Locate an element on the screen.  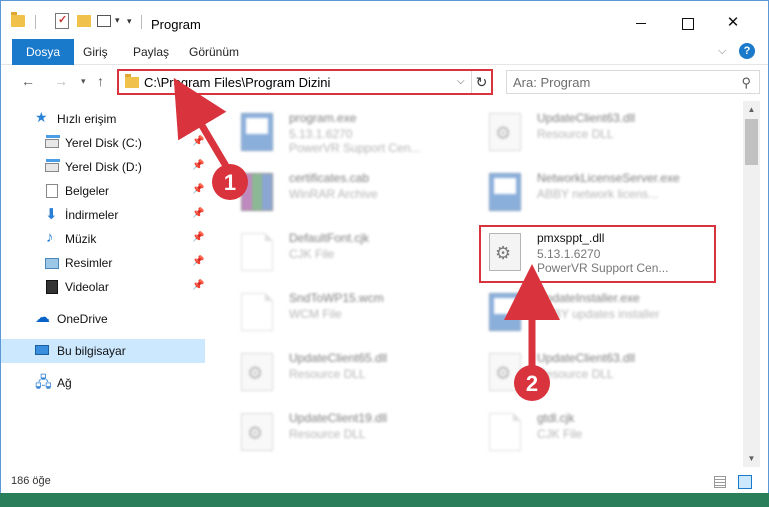
search-placeholder: Ara: Program is located at coordinates (552, 82).